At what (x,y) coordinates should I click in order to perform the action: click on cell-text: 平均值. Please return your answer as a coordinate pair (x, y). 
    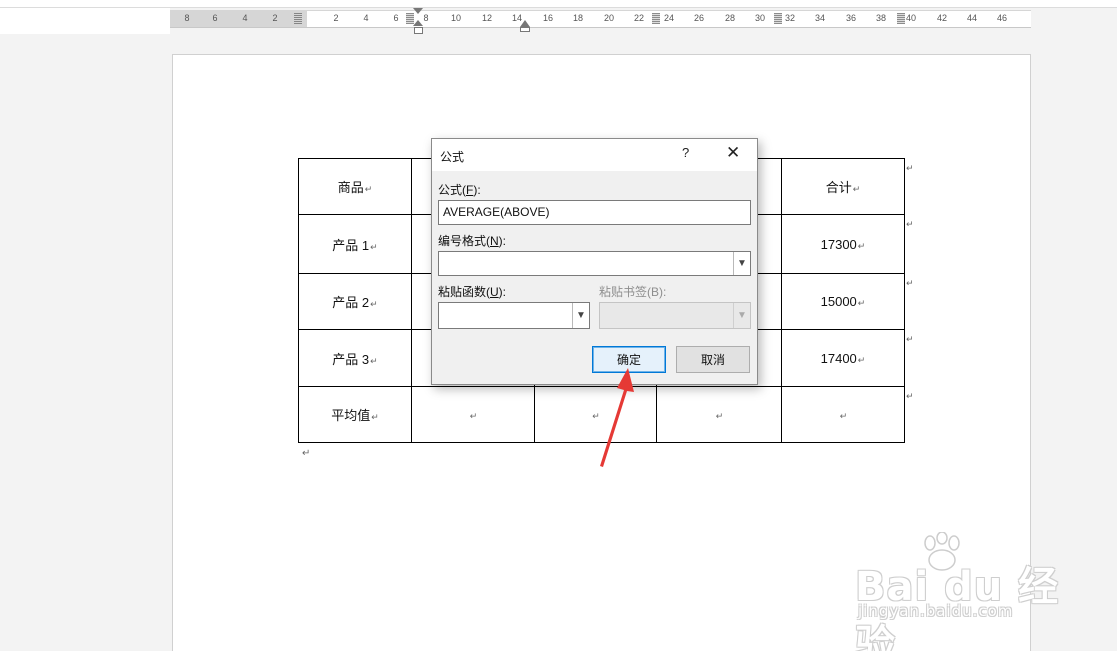
    Looking at the image, I should click on (351, 415).